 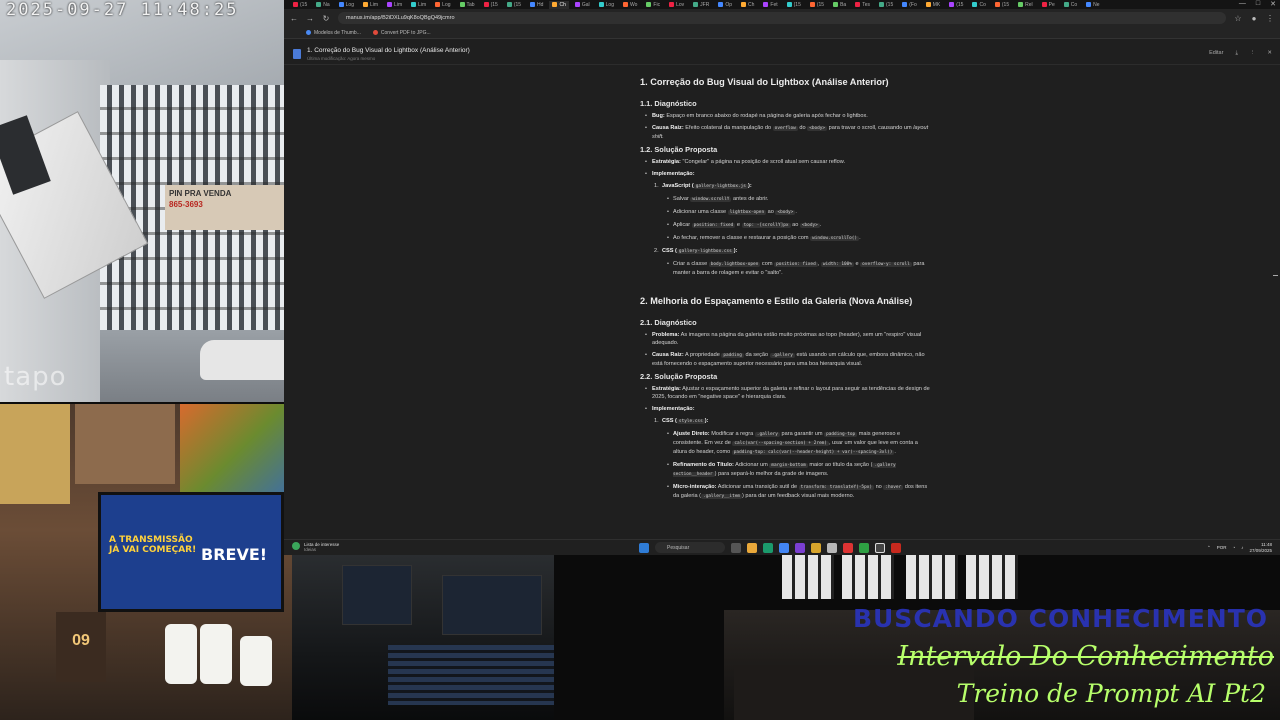 I want to click on tab-label: Na, so click(x=326, y=4).